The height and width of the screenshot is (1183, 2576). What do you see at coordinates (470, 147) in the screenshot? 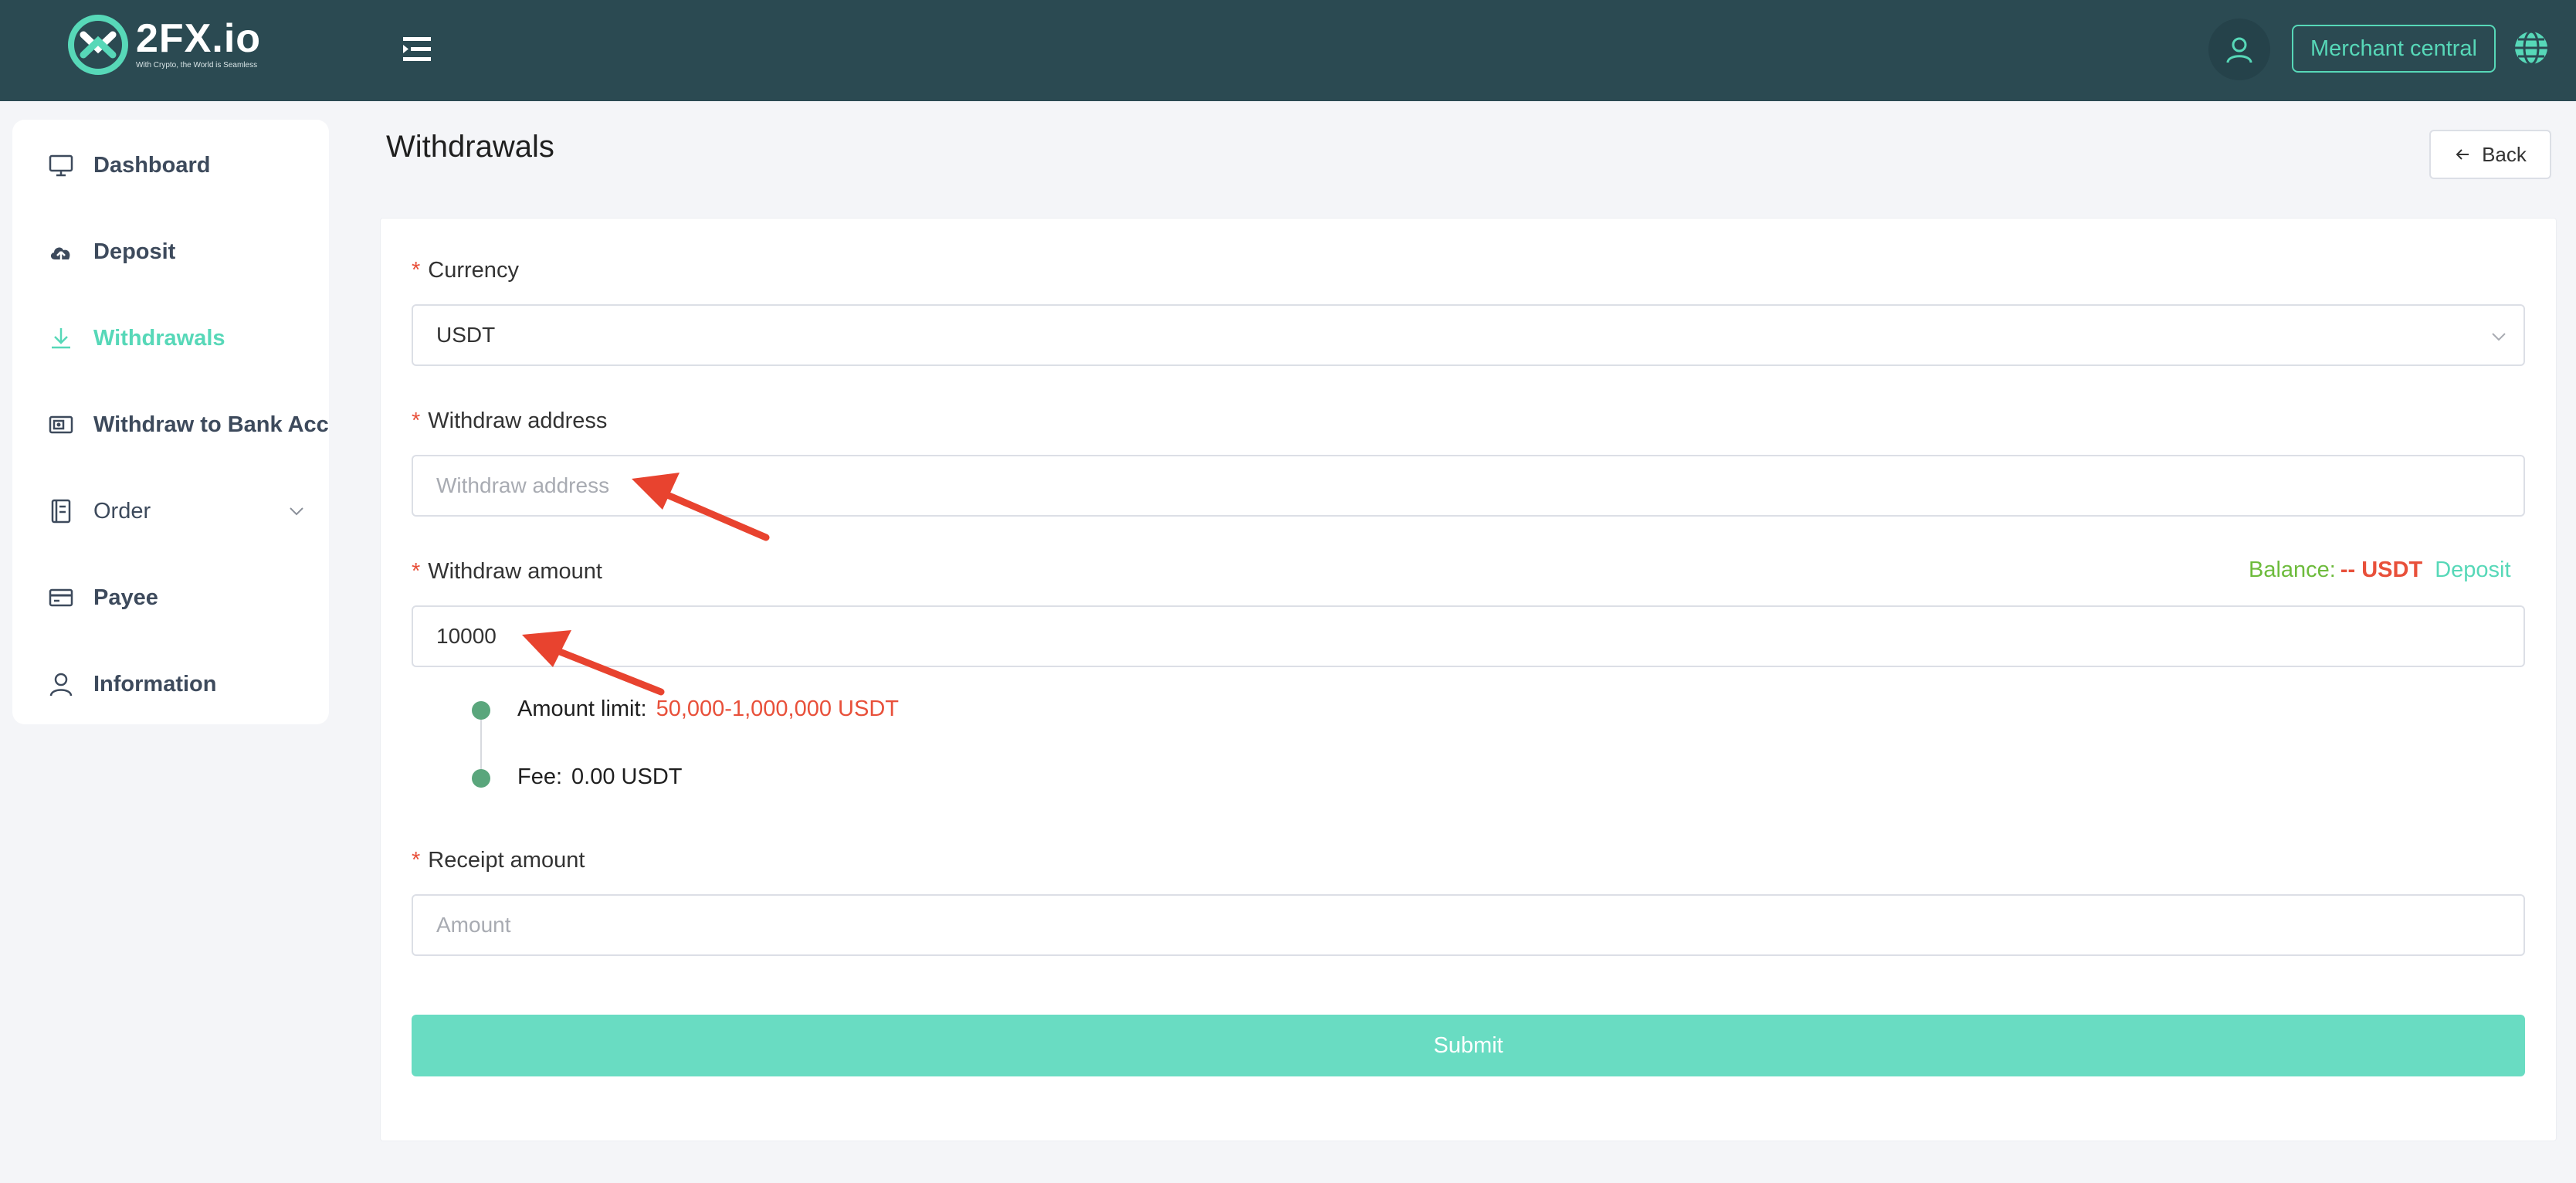
I see `page-title: Withdrawals` at bounding box center [470, 147].